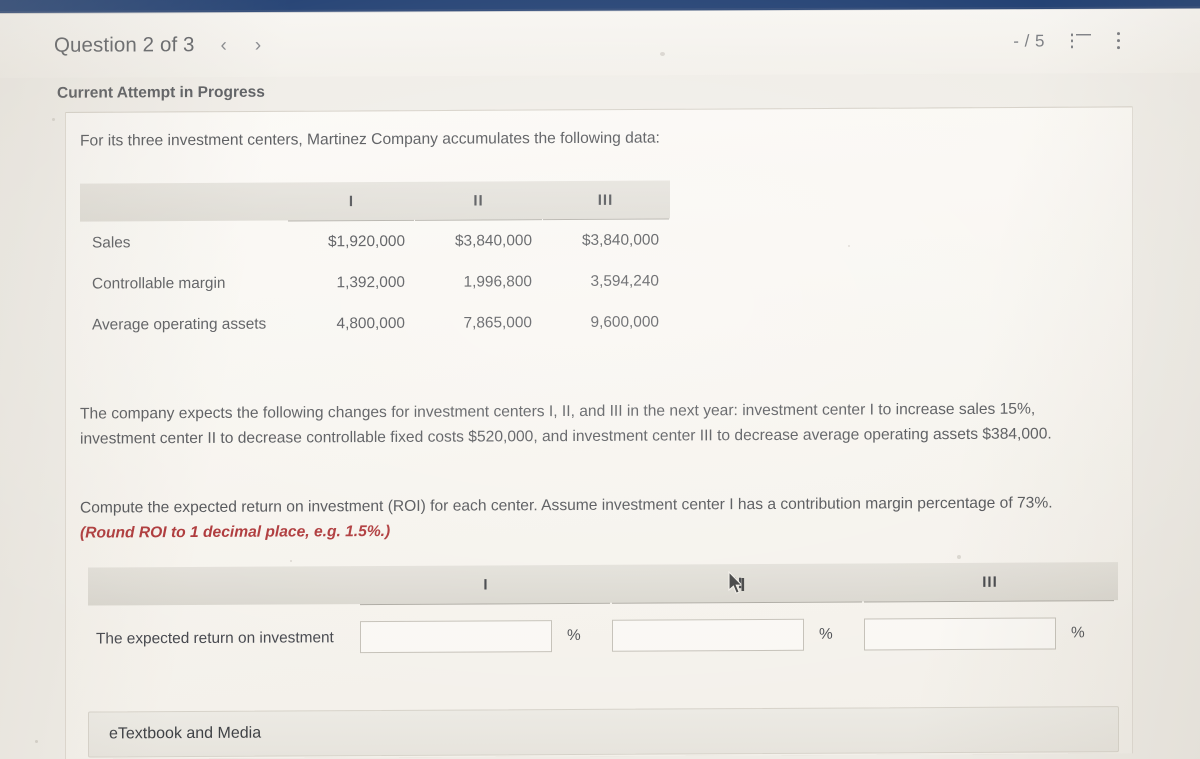  What do you see at coordinates (215, 638) in the screenshot?
I see `answer-row-label: The expected return on investment` at bounding box center [215, 638].